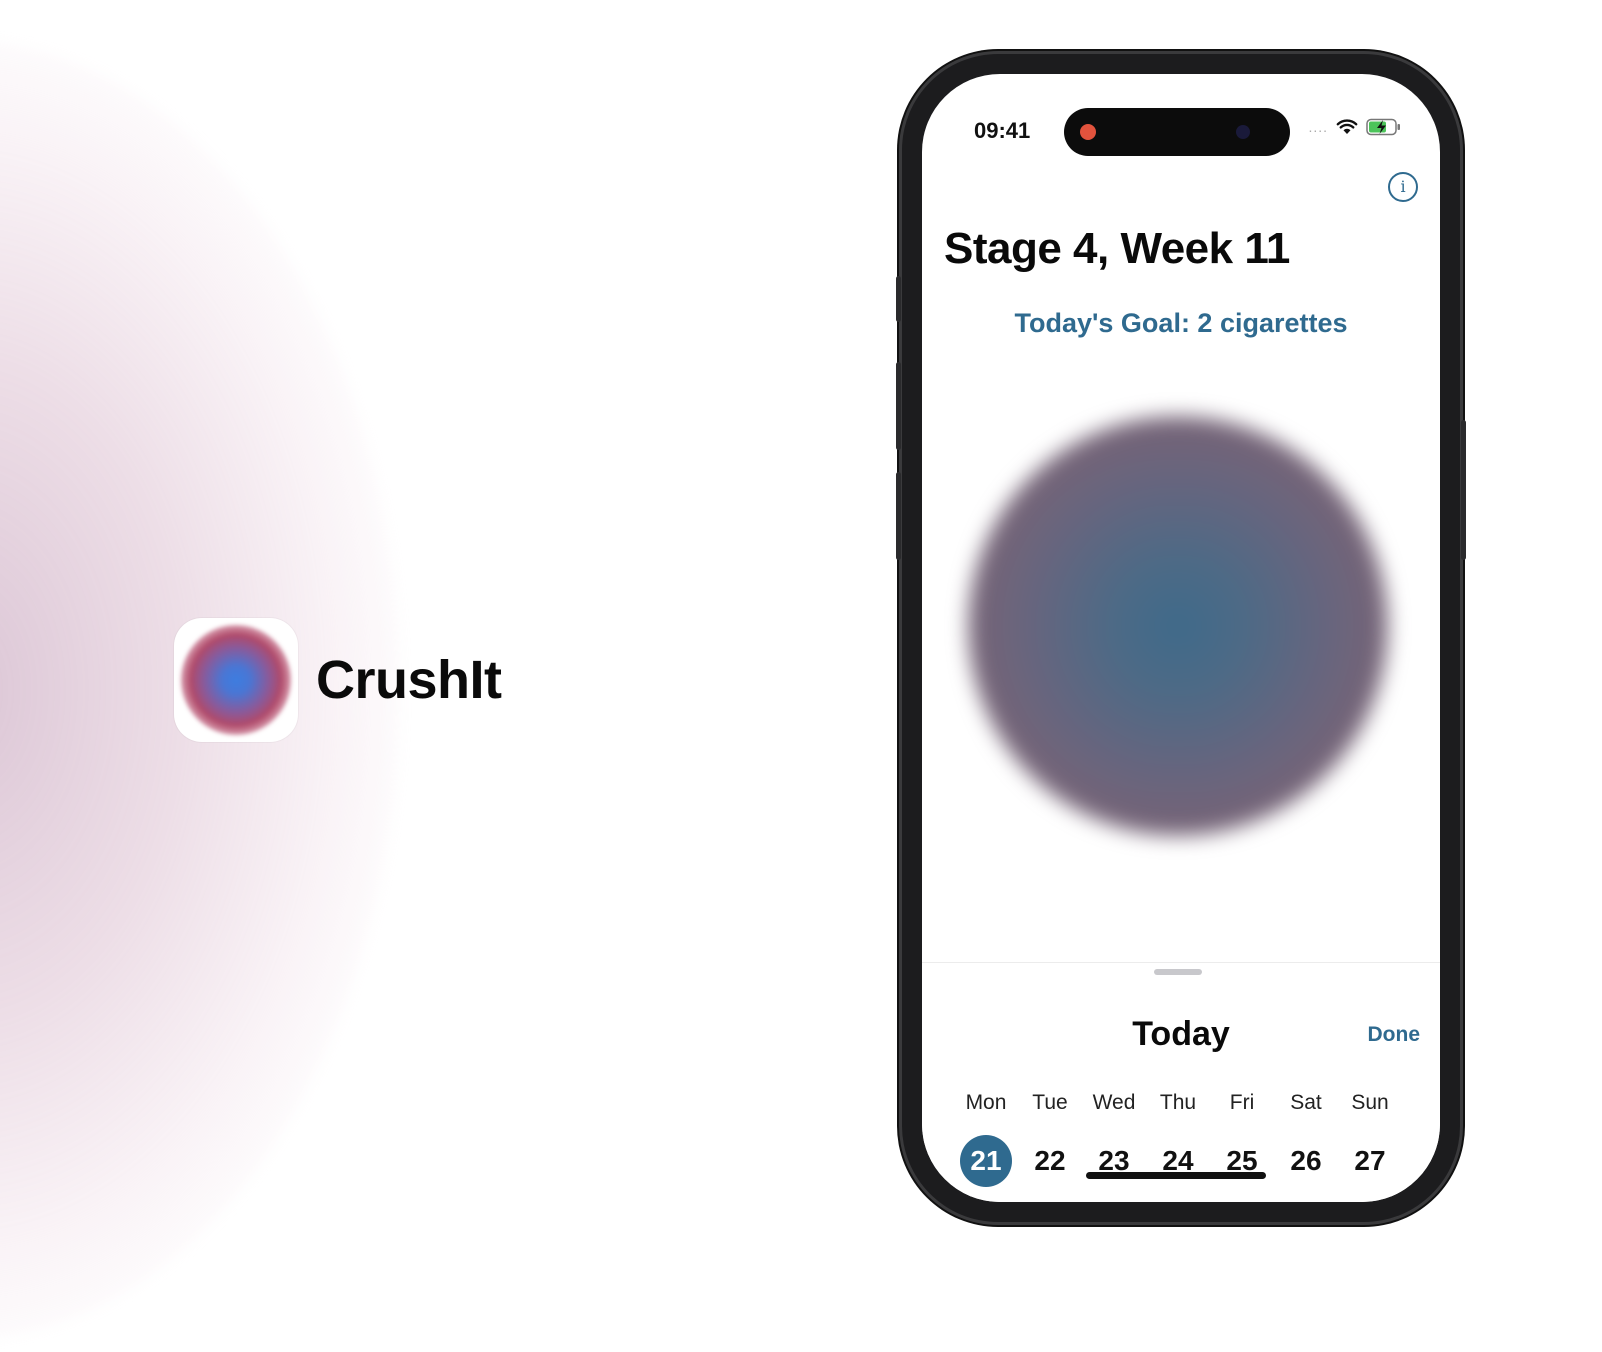 This screenshot has height=1352, width=1602. I want to click on brand-name: CrushIt, so click(409, 680).